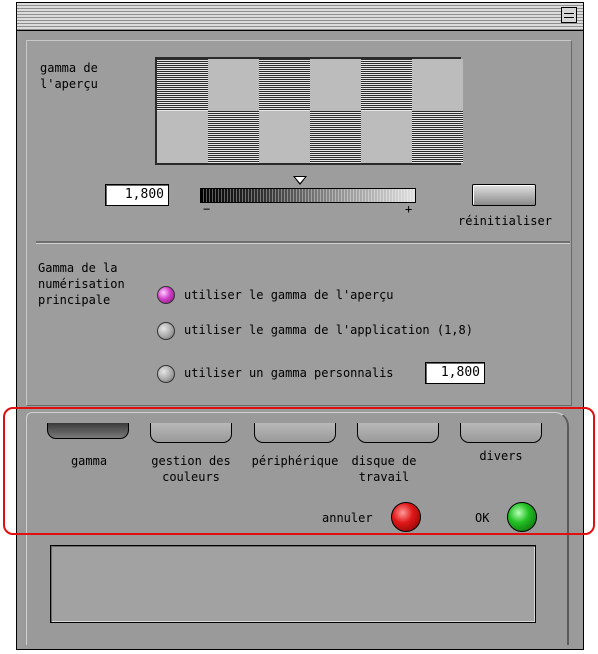 This screenshot has width=598, height=654. What do you see at coordinates (309, 111) in the screenshot?
I see `gamma-preview-pattern` at bounding box center [309, 111].